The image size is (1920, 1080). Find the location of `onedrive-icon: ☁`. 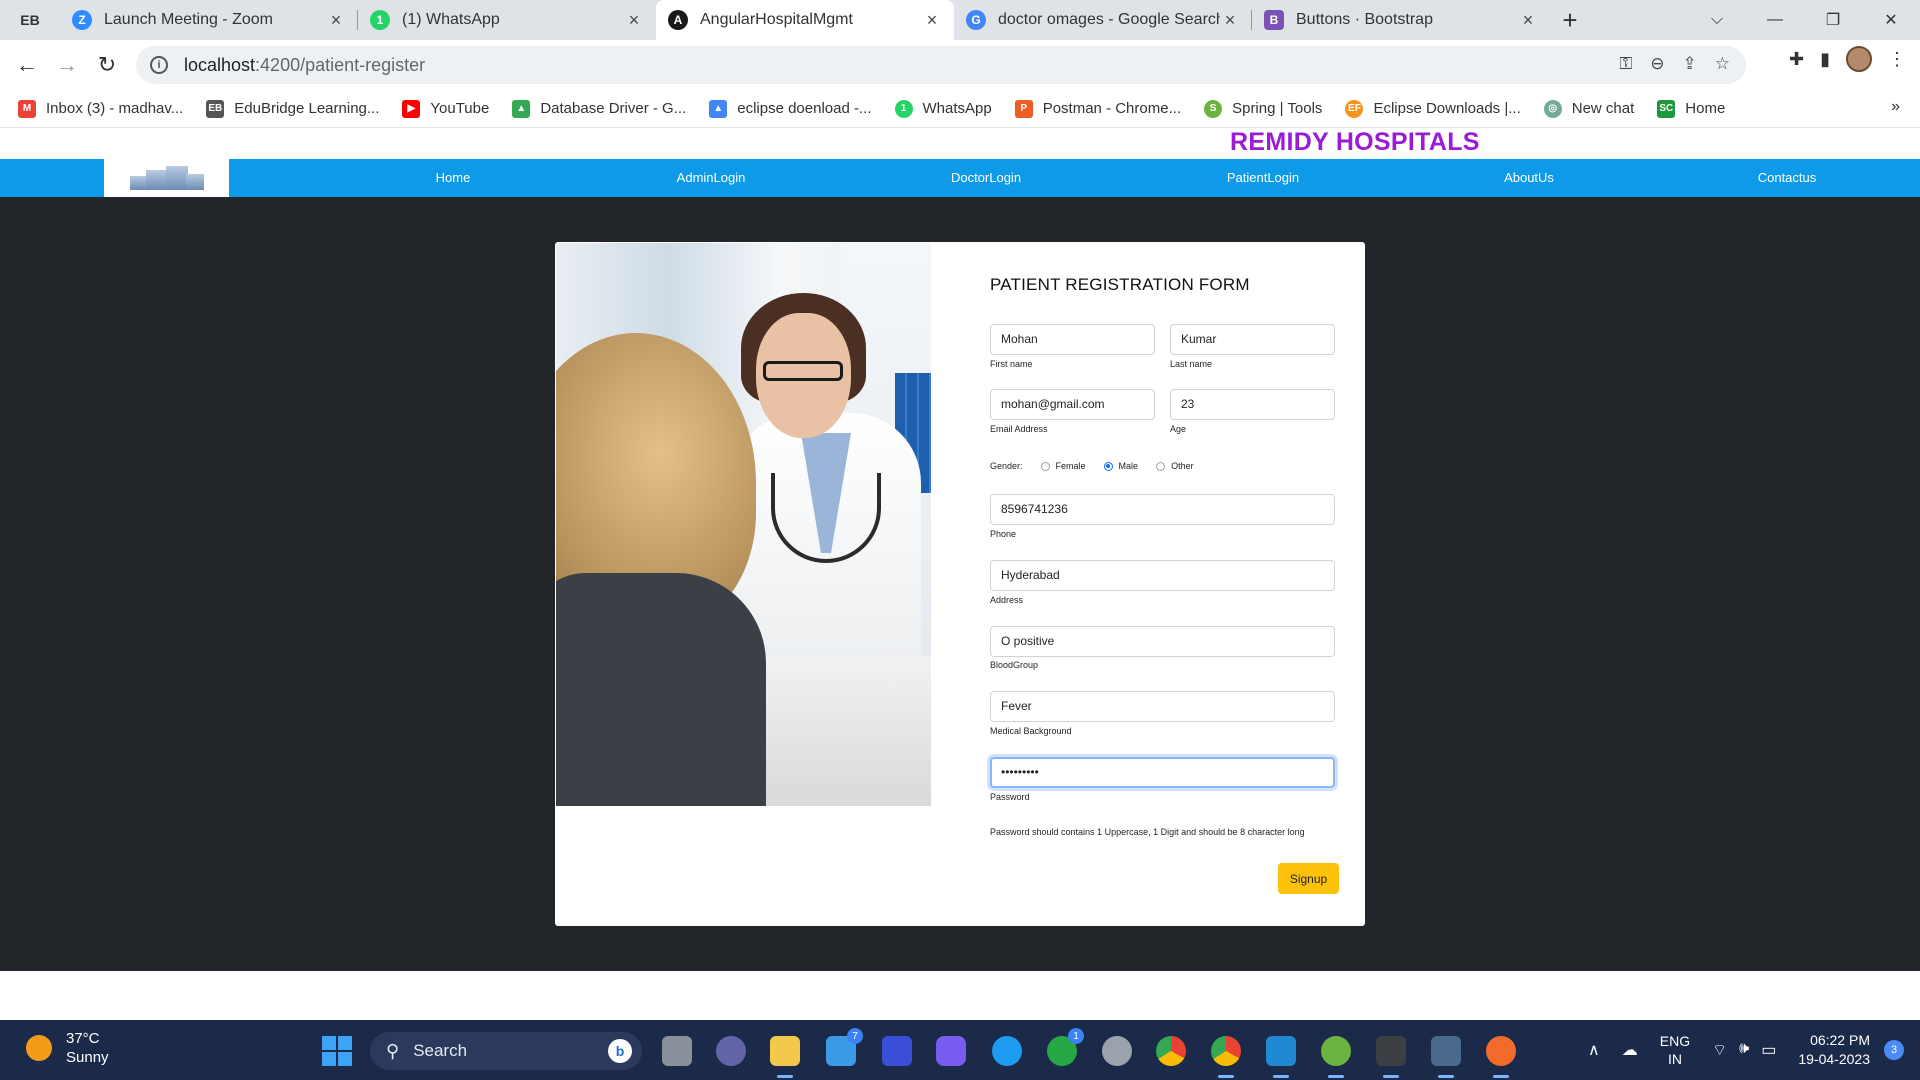

onedrive-icon: ☁ is located at coordinates (1630, 1050).